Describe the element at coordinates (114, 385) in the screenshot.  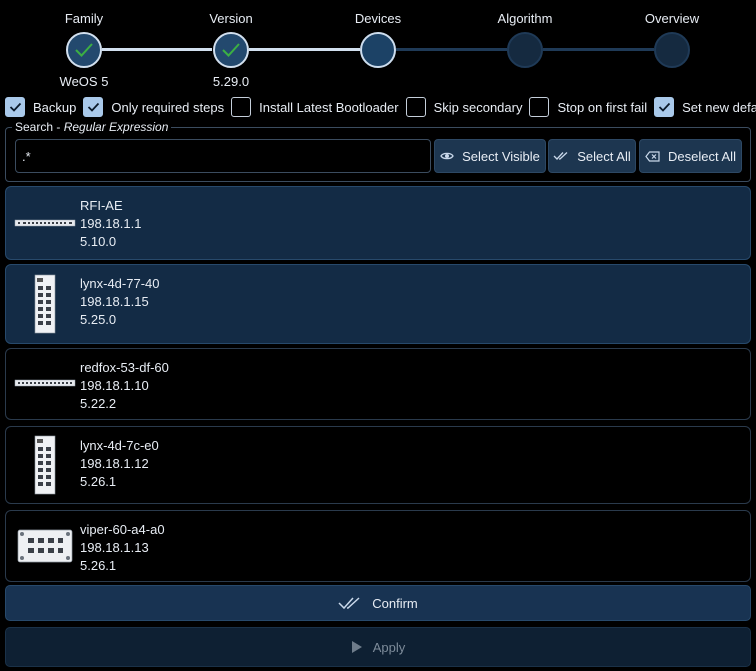
I see `device-ip: 198.18.1.10` at that location.